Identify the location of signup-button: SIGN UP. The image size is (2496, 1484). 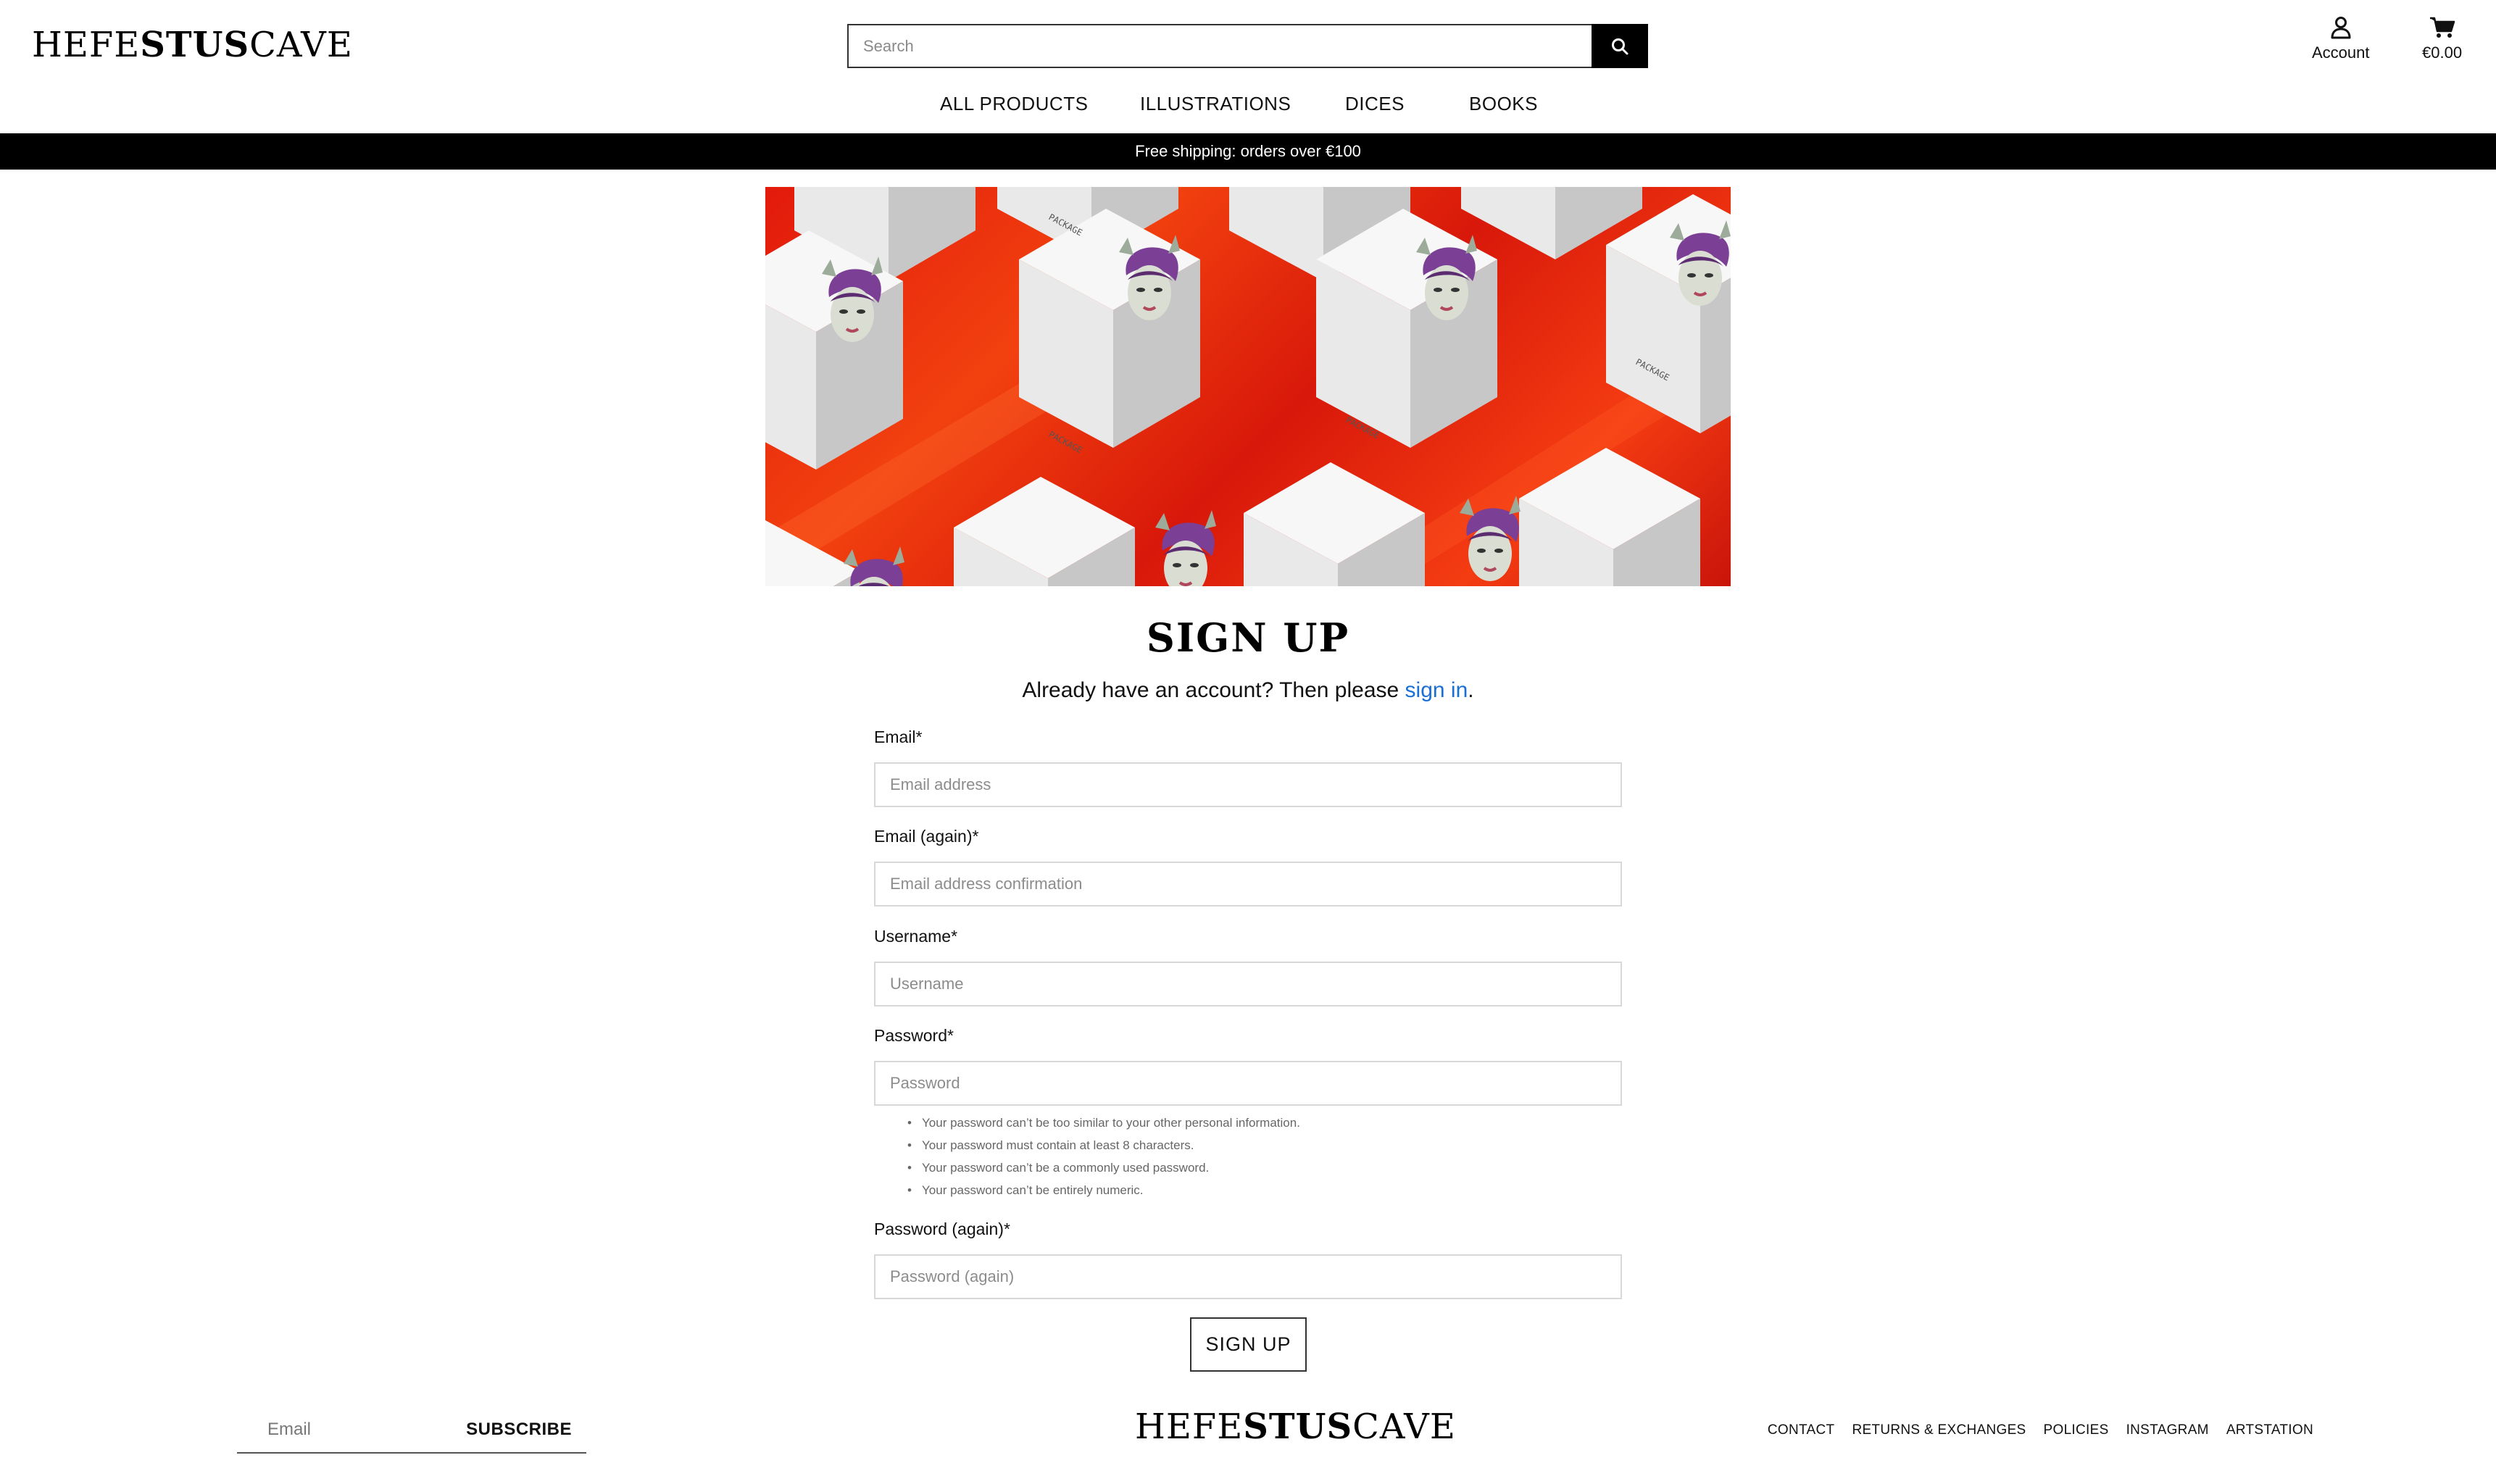
(1248, 1344).